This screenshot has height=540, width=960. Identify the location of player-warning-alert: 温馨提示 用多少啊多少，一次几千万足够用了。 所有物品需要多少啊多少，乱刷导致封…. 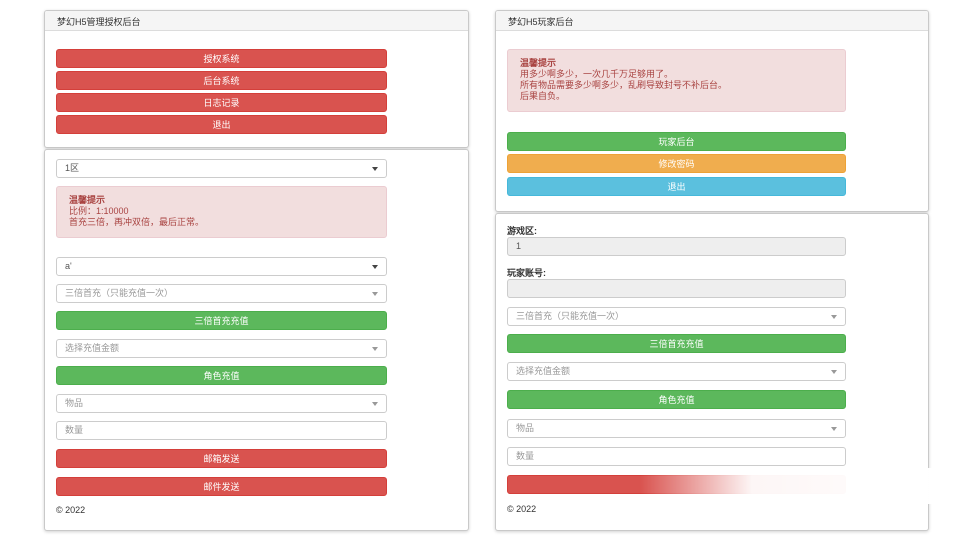
(676, 80).